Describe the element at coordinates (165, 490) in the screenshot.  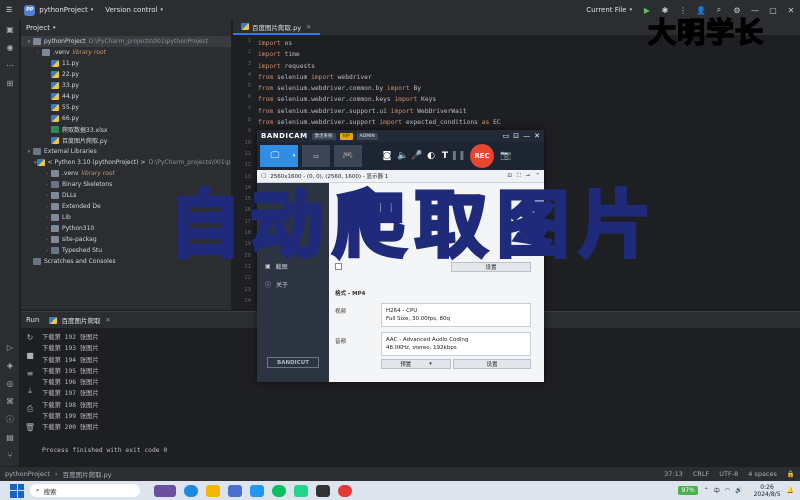
I see `taskbar-app-icon` at that location.